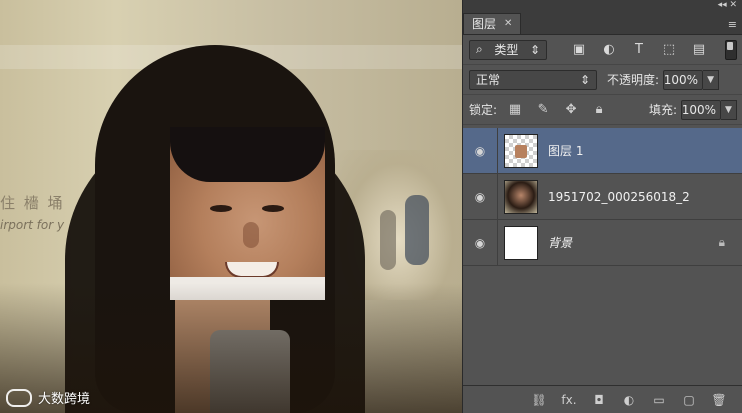 The height and width of the screenshot is (413, 742). What do you see at coordinates (609, 50) in the screenshot?
I see `adjustment-filter-icon: ◐` at bounding box center [609, 50].